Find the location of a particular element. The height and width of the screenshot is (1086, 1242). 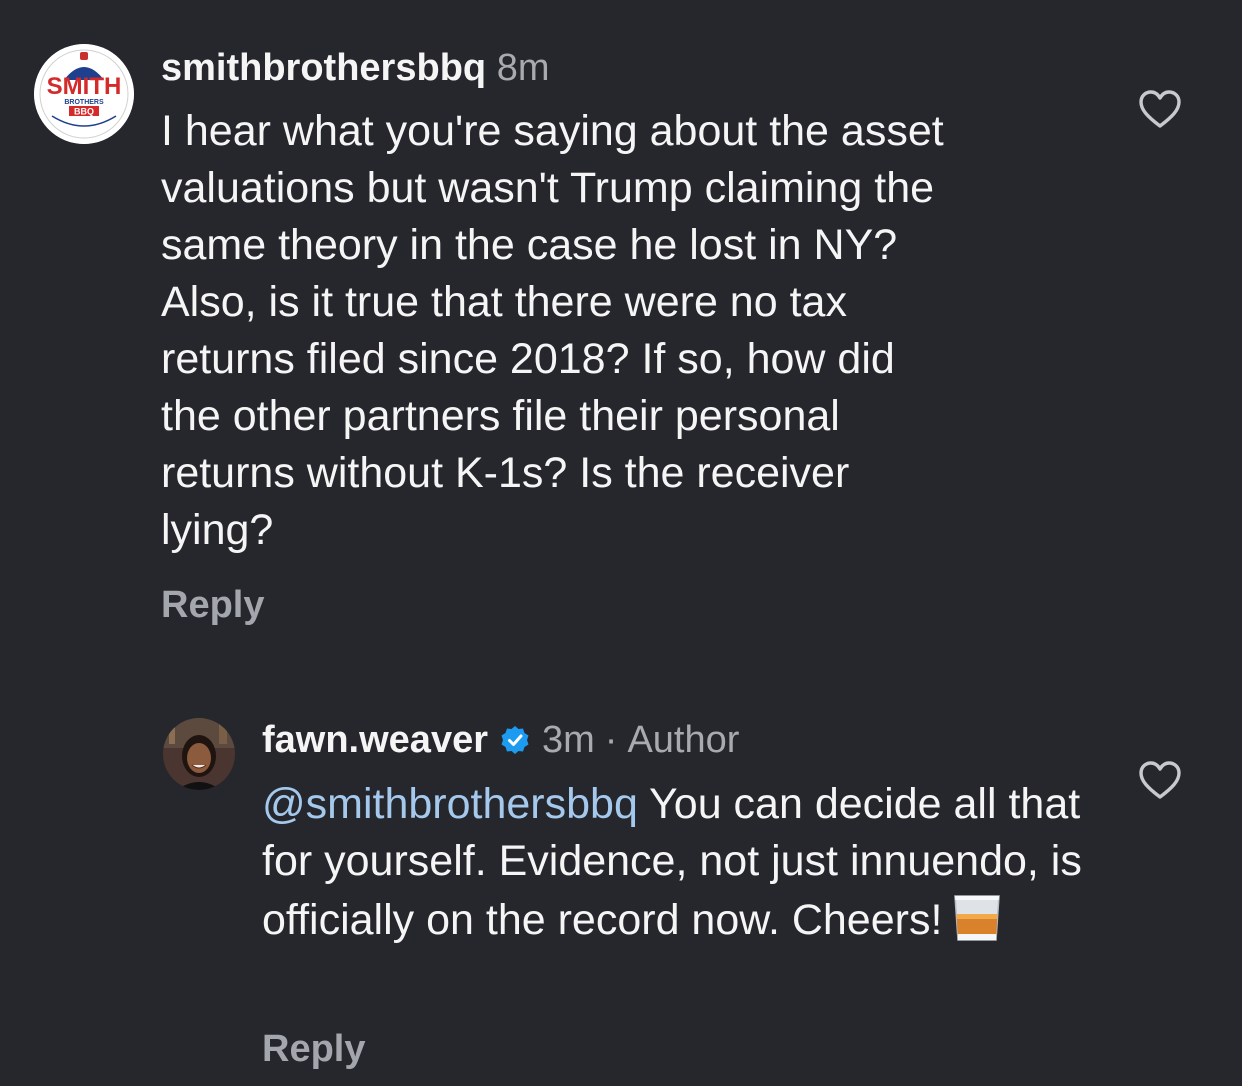

timestamp: 8m is located at coordinates (523, 68).